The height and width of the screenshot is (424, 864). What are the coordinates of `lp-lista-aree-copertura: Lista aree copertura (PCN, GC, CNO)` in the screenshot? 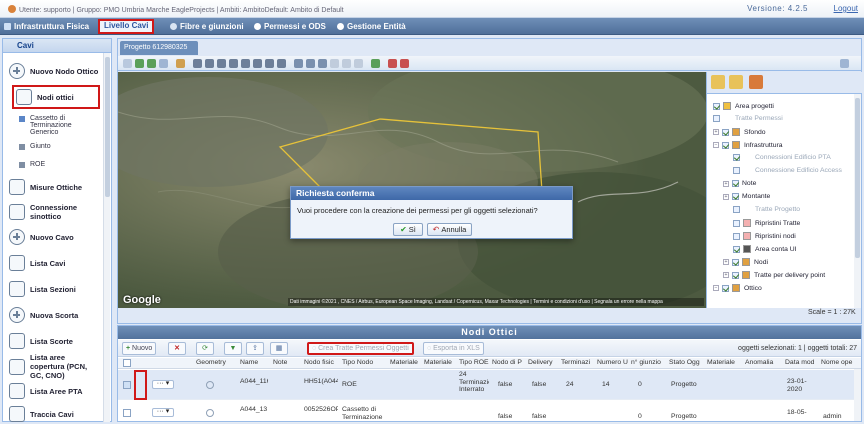 It's located at (51, 366).